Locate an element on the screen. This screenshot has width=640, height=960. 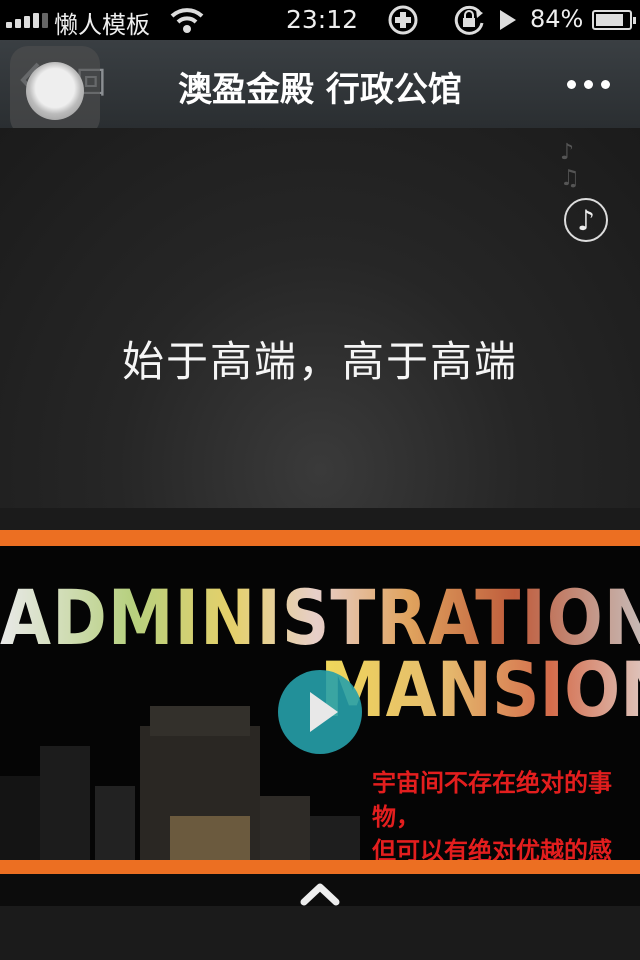
more-dots-icon is located at coordinates (588, 84).